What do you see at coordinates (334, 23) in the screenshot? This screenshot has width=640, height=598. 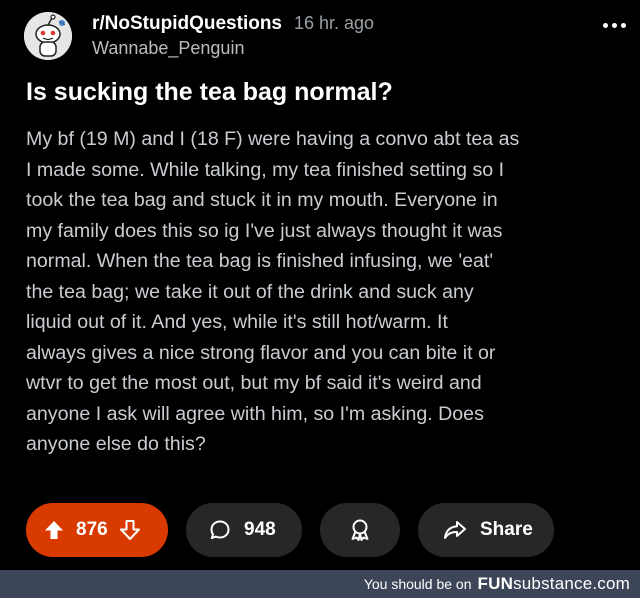 I see `post-time: 16 hr. ago` at bounding box center [334, 23].